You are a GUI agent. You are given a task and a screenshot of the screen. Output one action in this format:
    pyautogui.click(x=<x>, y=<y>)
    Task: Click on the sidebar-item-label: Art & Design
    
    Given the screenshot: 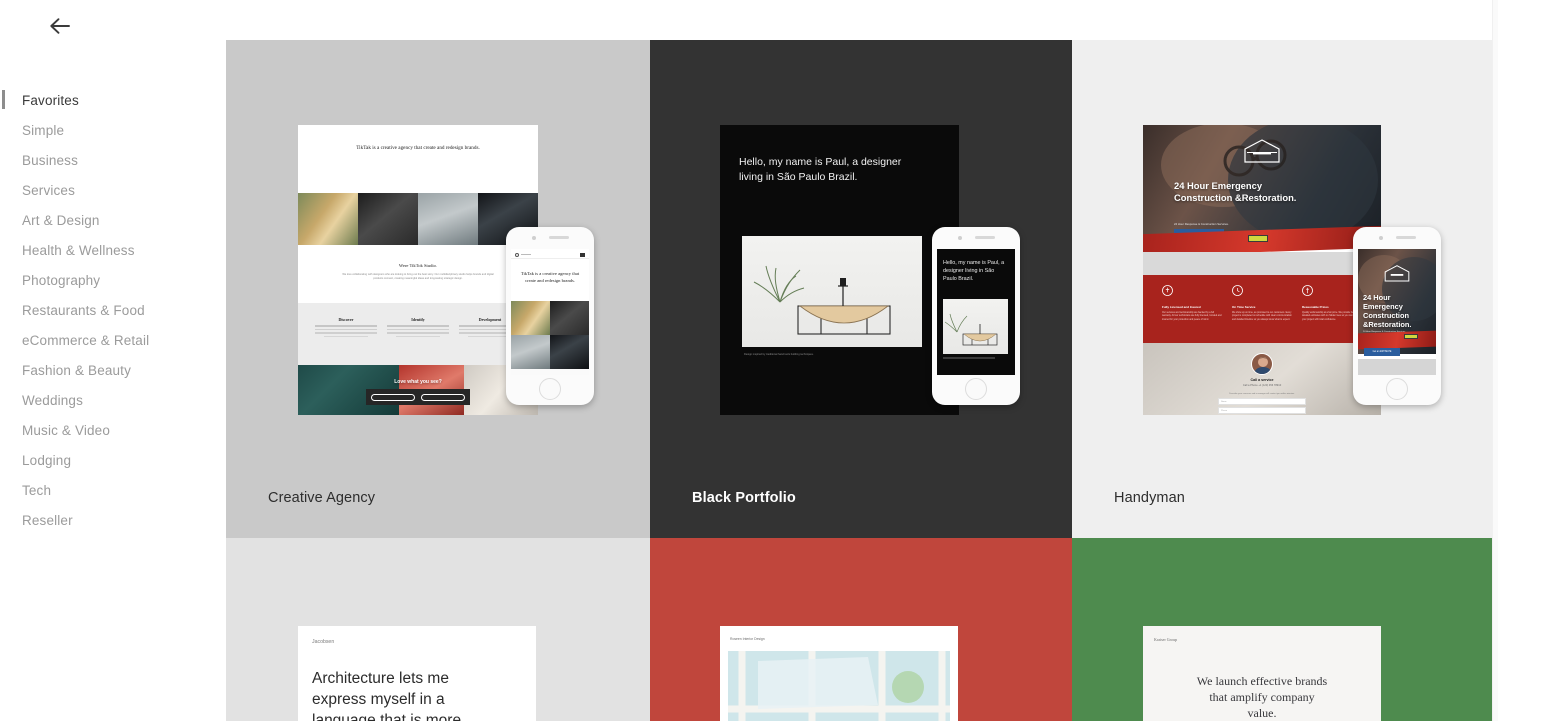 What is the action you would take?
    pyautogui.click(x=61, y=221)
    